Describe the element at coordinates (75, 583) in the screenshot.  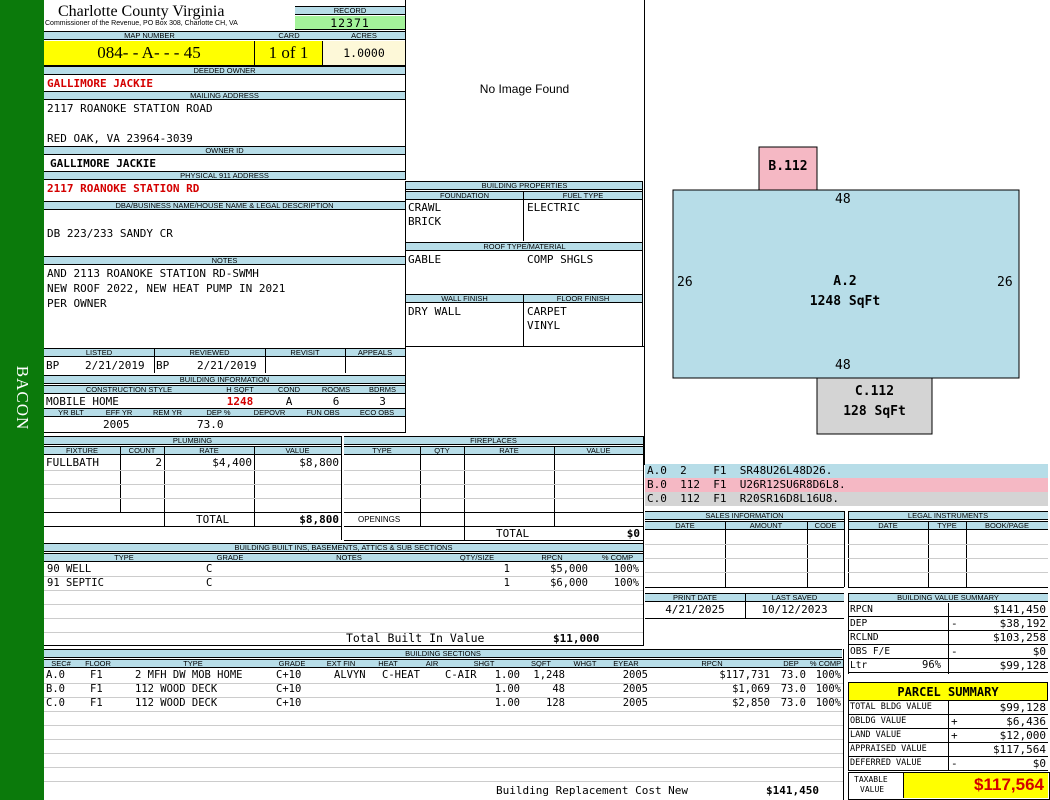
I see `builtin-type: 91 SEPTIC` at that location.